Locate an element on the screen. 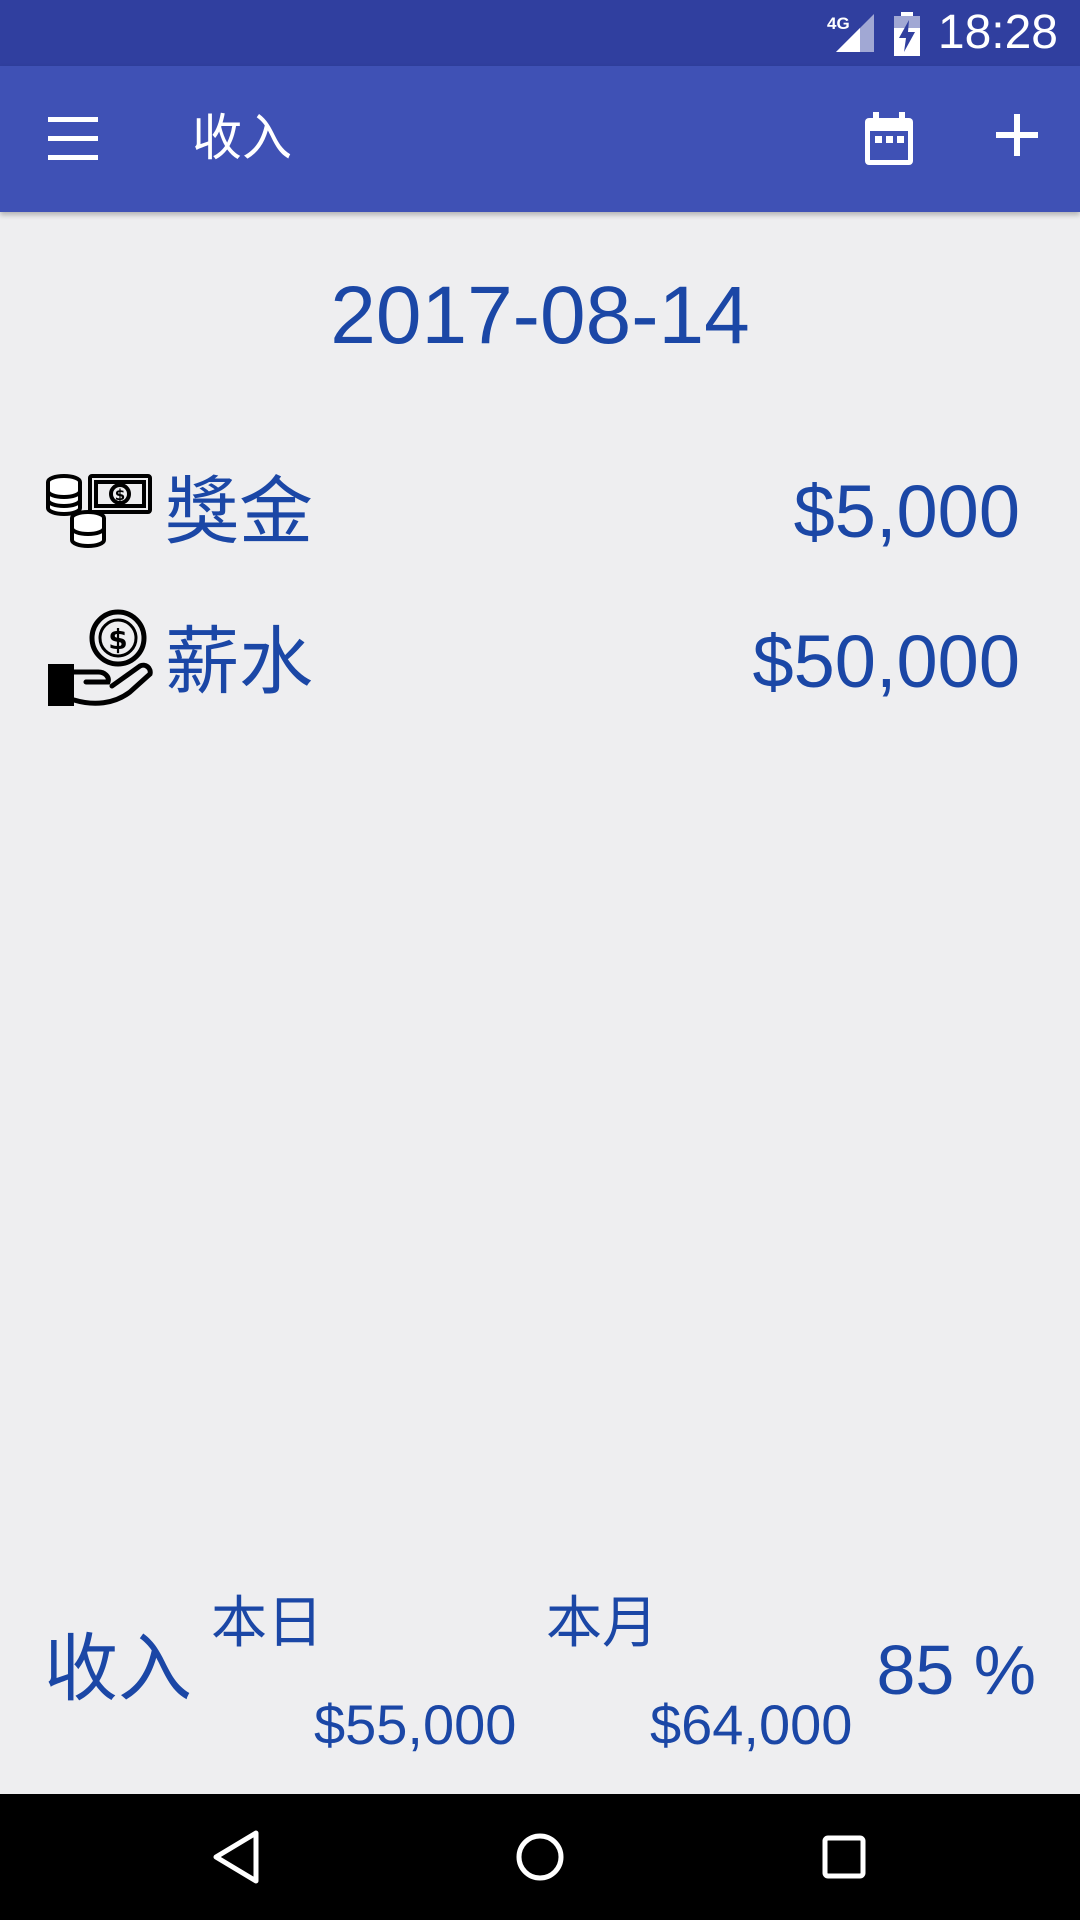  battery-charging-icon is located at coordinates (907, 34).